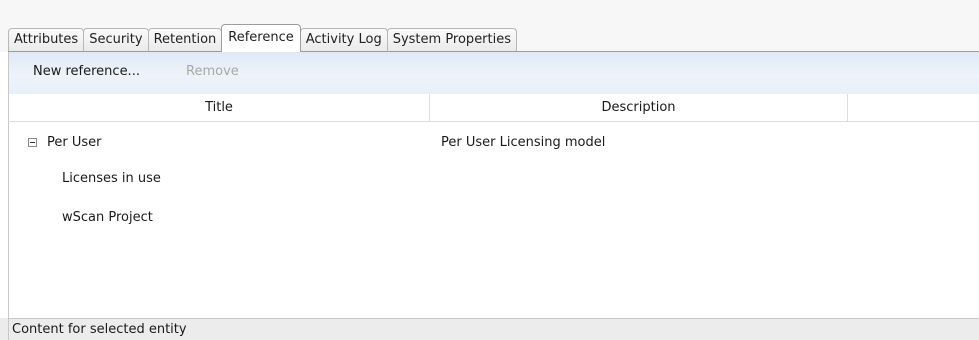  What do you see at coordinates (847, 107) in the screenshot?
I see `column-divider` at bounding box center [847, 107].